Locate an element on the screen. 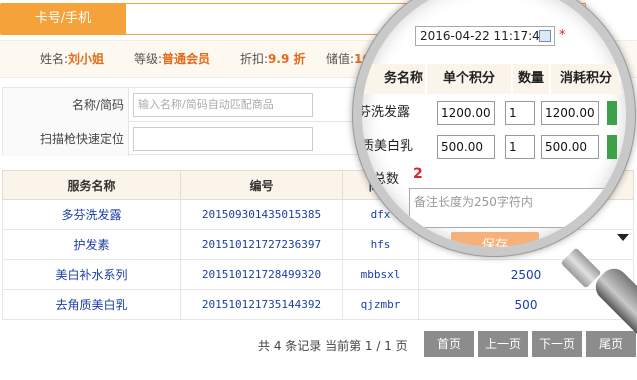  note-label: 备注 is located at coordinates (380, 213).